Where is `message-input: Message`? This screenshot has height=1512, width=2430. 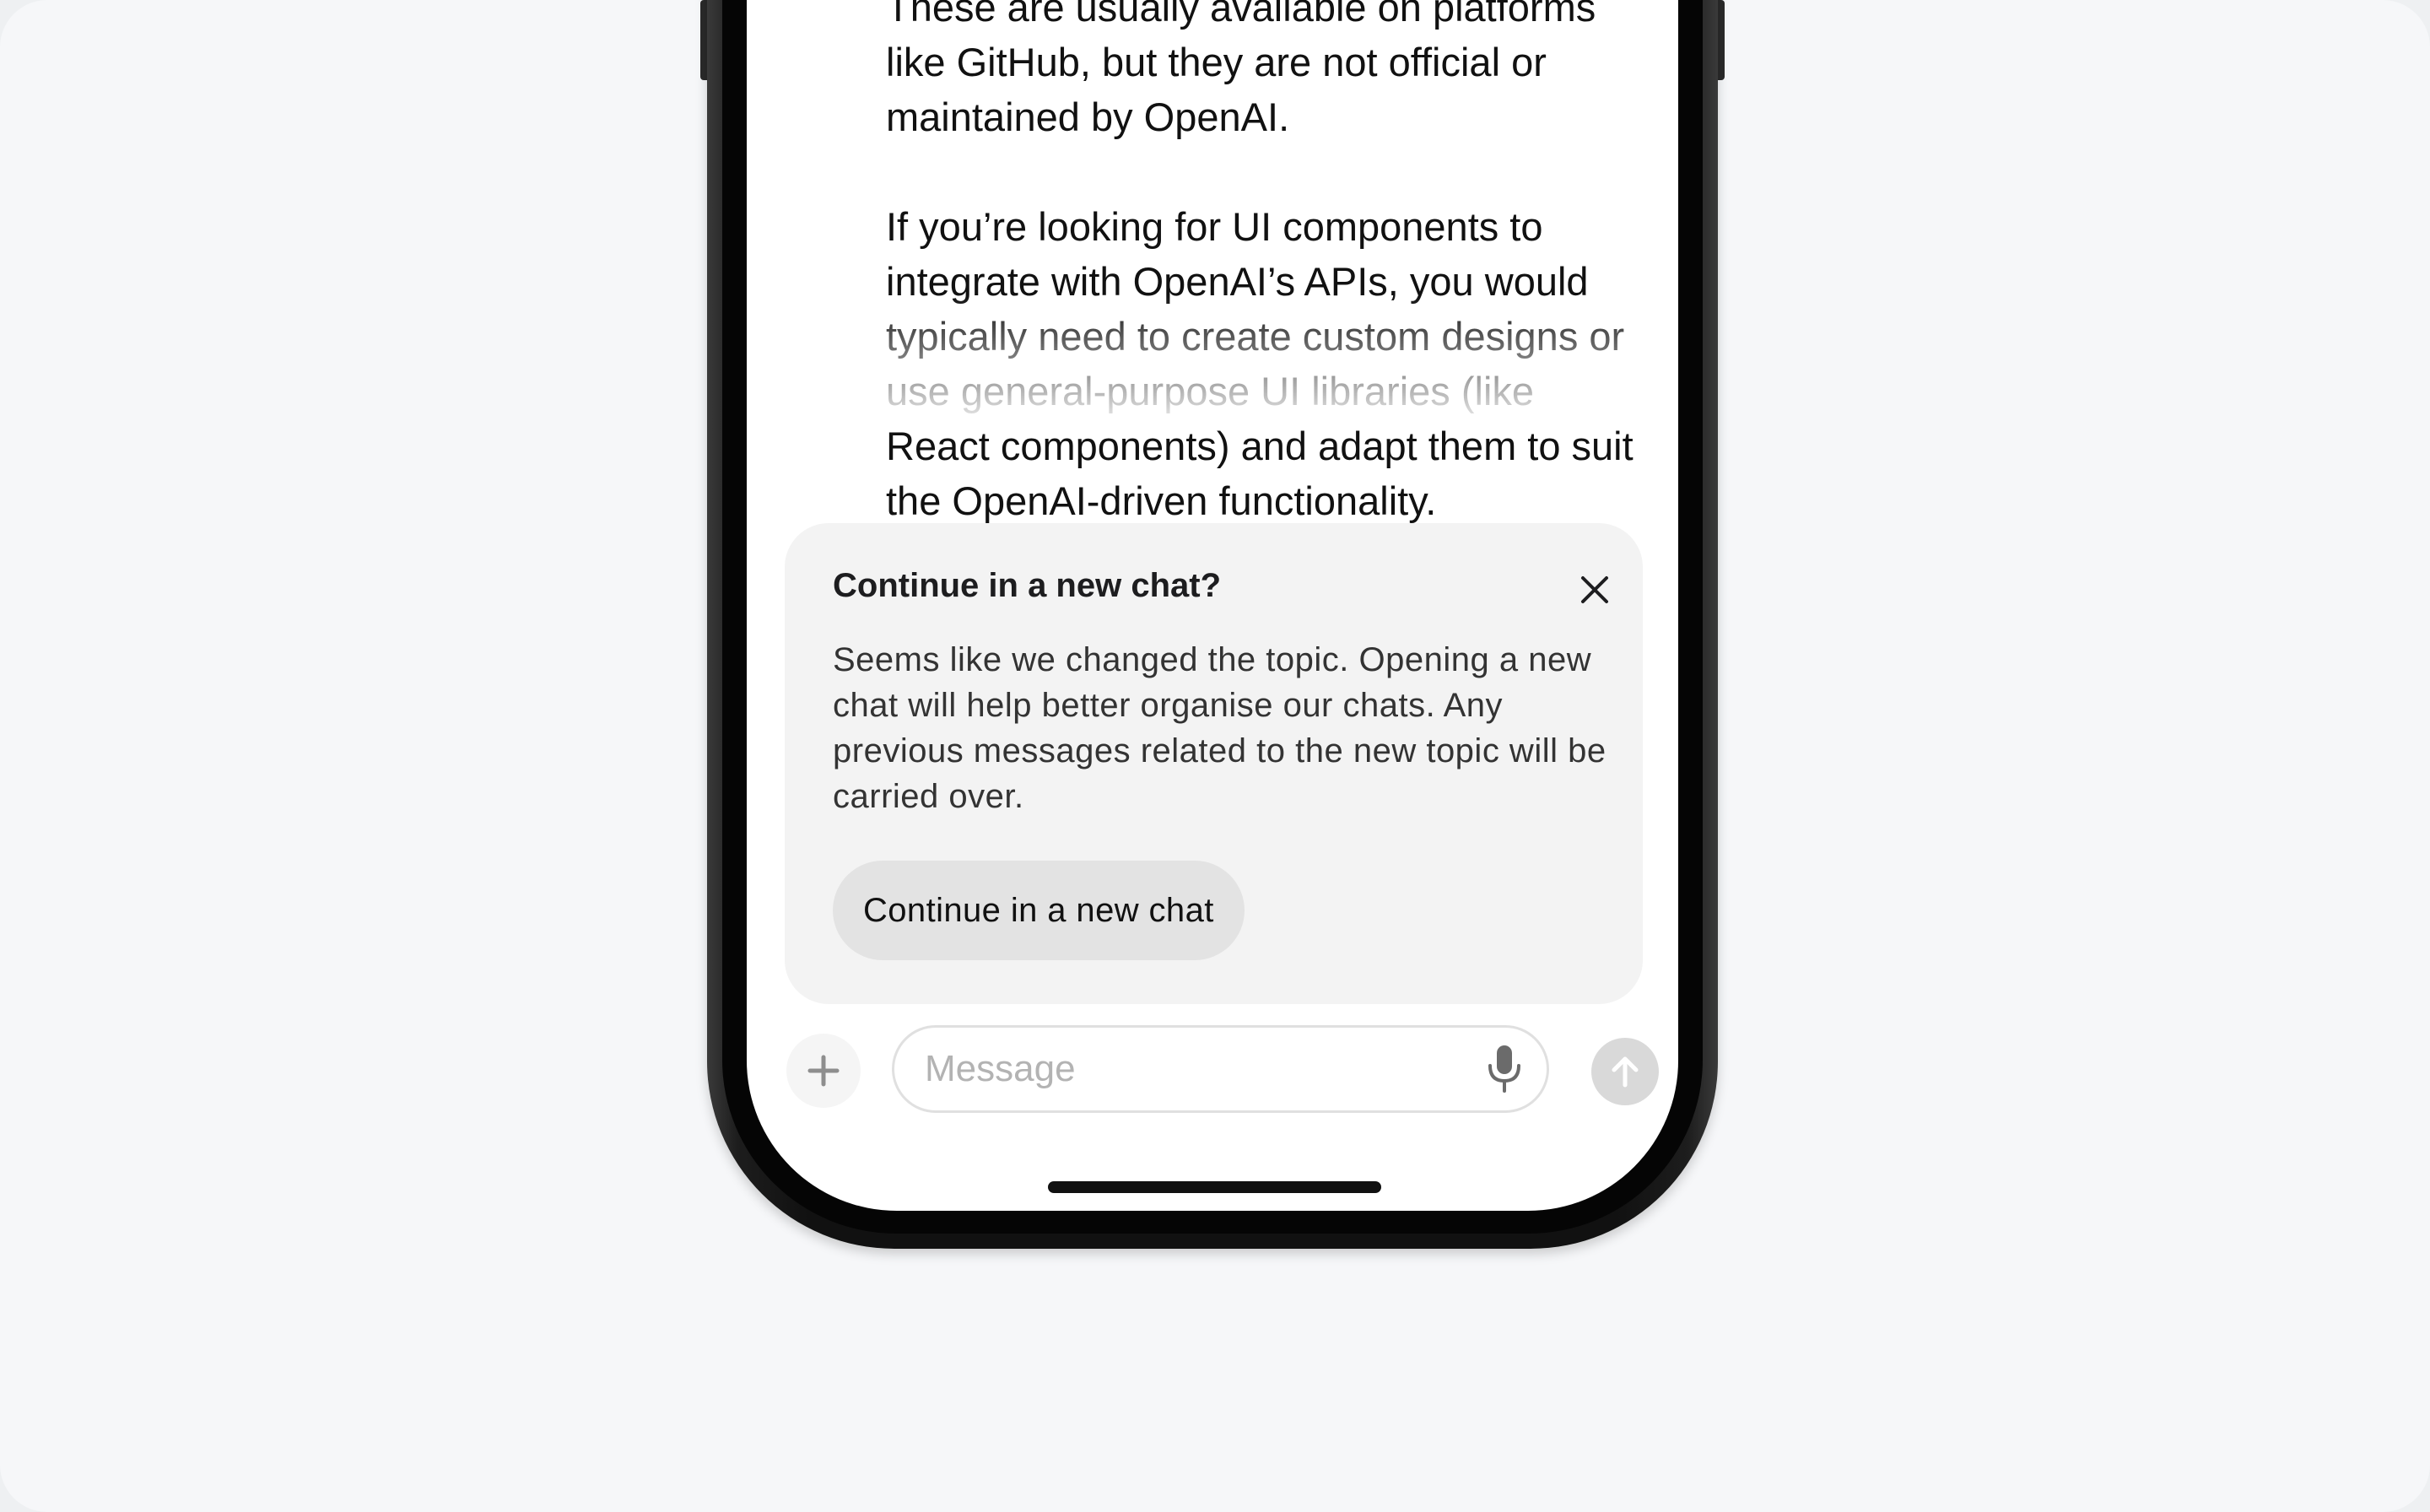 message-input: Message is located at coordinates (1220, 1069).